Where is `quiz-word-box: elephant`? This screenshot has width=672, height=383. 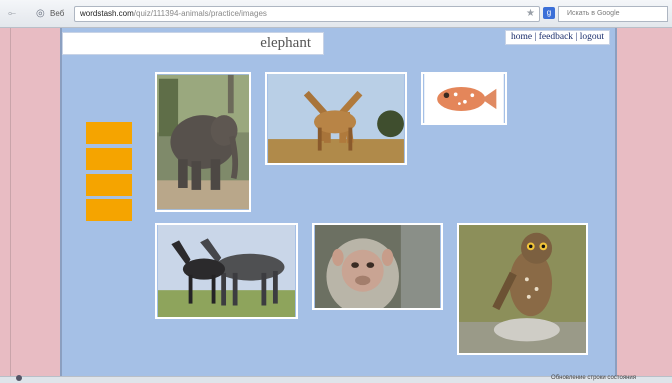 quiz-word-box: elephant is located at coordinates (193, 43).